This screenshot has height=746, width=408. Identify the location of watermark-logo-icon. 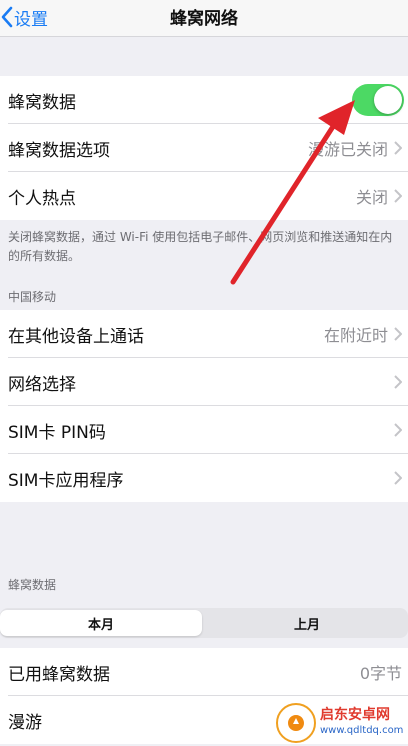
(296, 723).